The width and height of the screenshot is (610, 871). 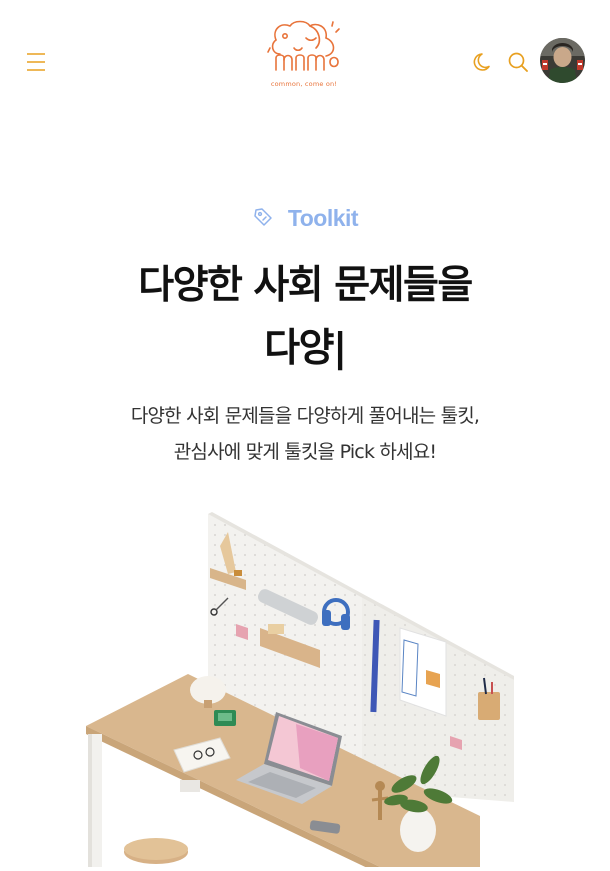 What do you see at coordinates (305, 416) in the screenshot?
I see `subtitle-line-1: 다양한 사회 문제들을 다양하게 풀어내는 툴킷,` at bounding box center [305, 416].